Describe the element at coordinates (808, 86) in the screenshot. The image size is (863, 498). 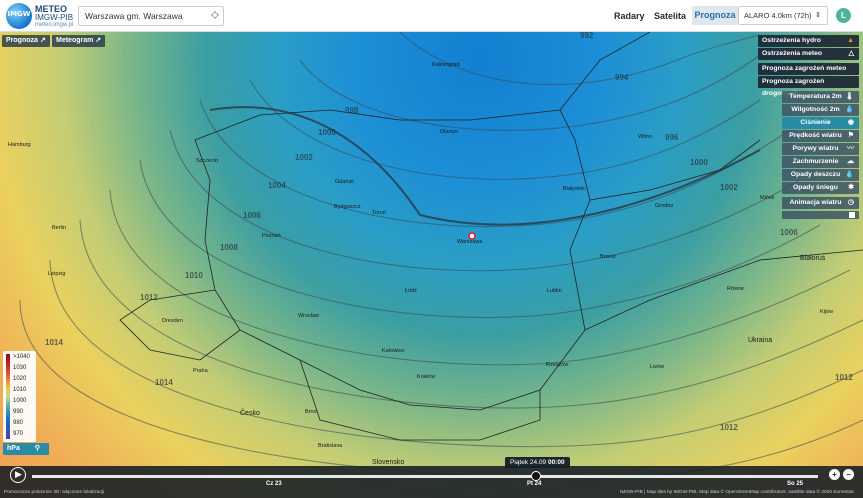
I see `forecast-road-threats-button: Prognoza zagrożeń drogowych` at that location.